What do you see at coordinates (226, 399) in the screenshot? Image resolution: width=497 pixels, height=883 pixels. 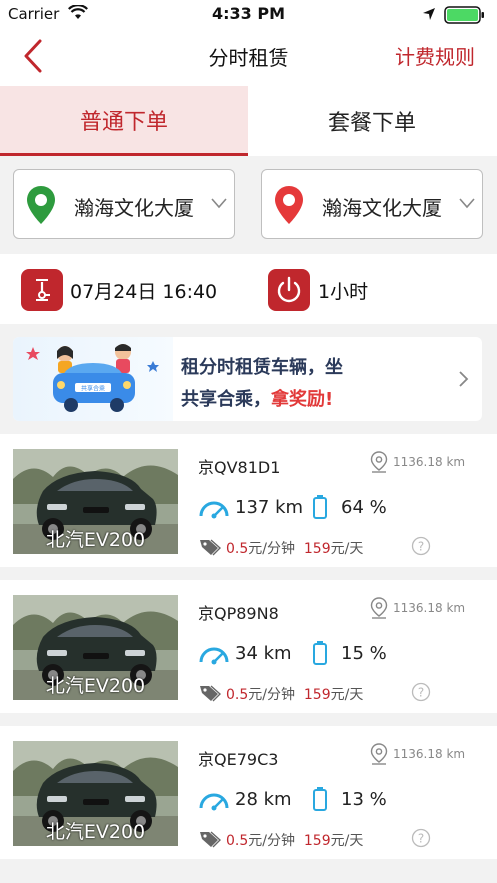 I see `banner-line-2-prefix: 共享合乘，` at bounding box center [226, 399].